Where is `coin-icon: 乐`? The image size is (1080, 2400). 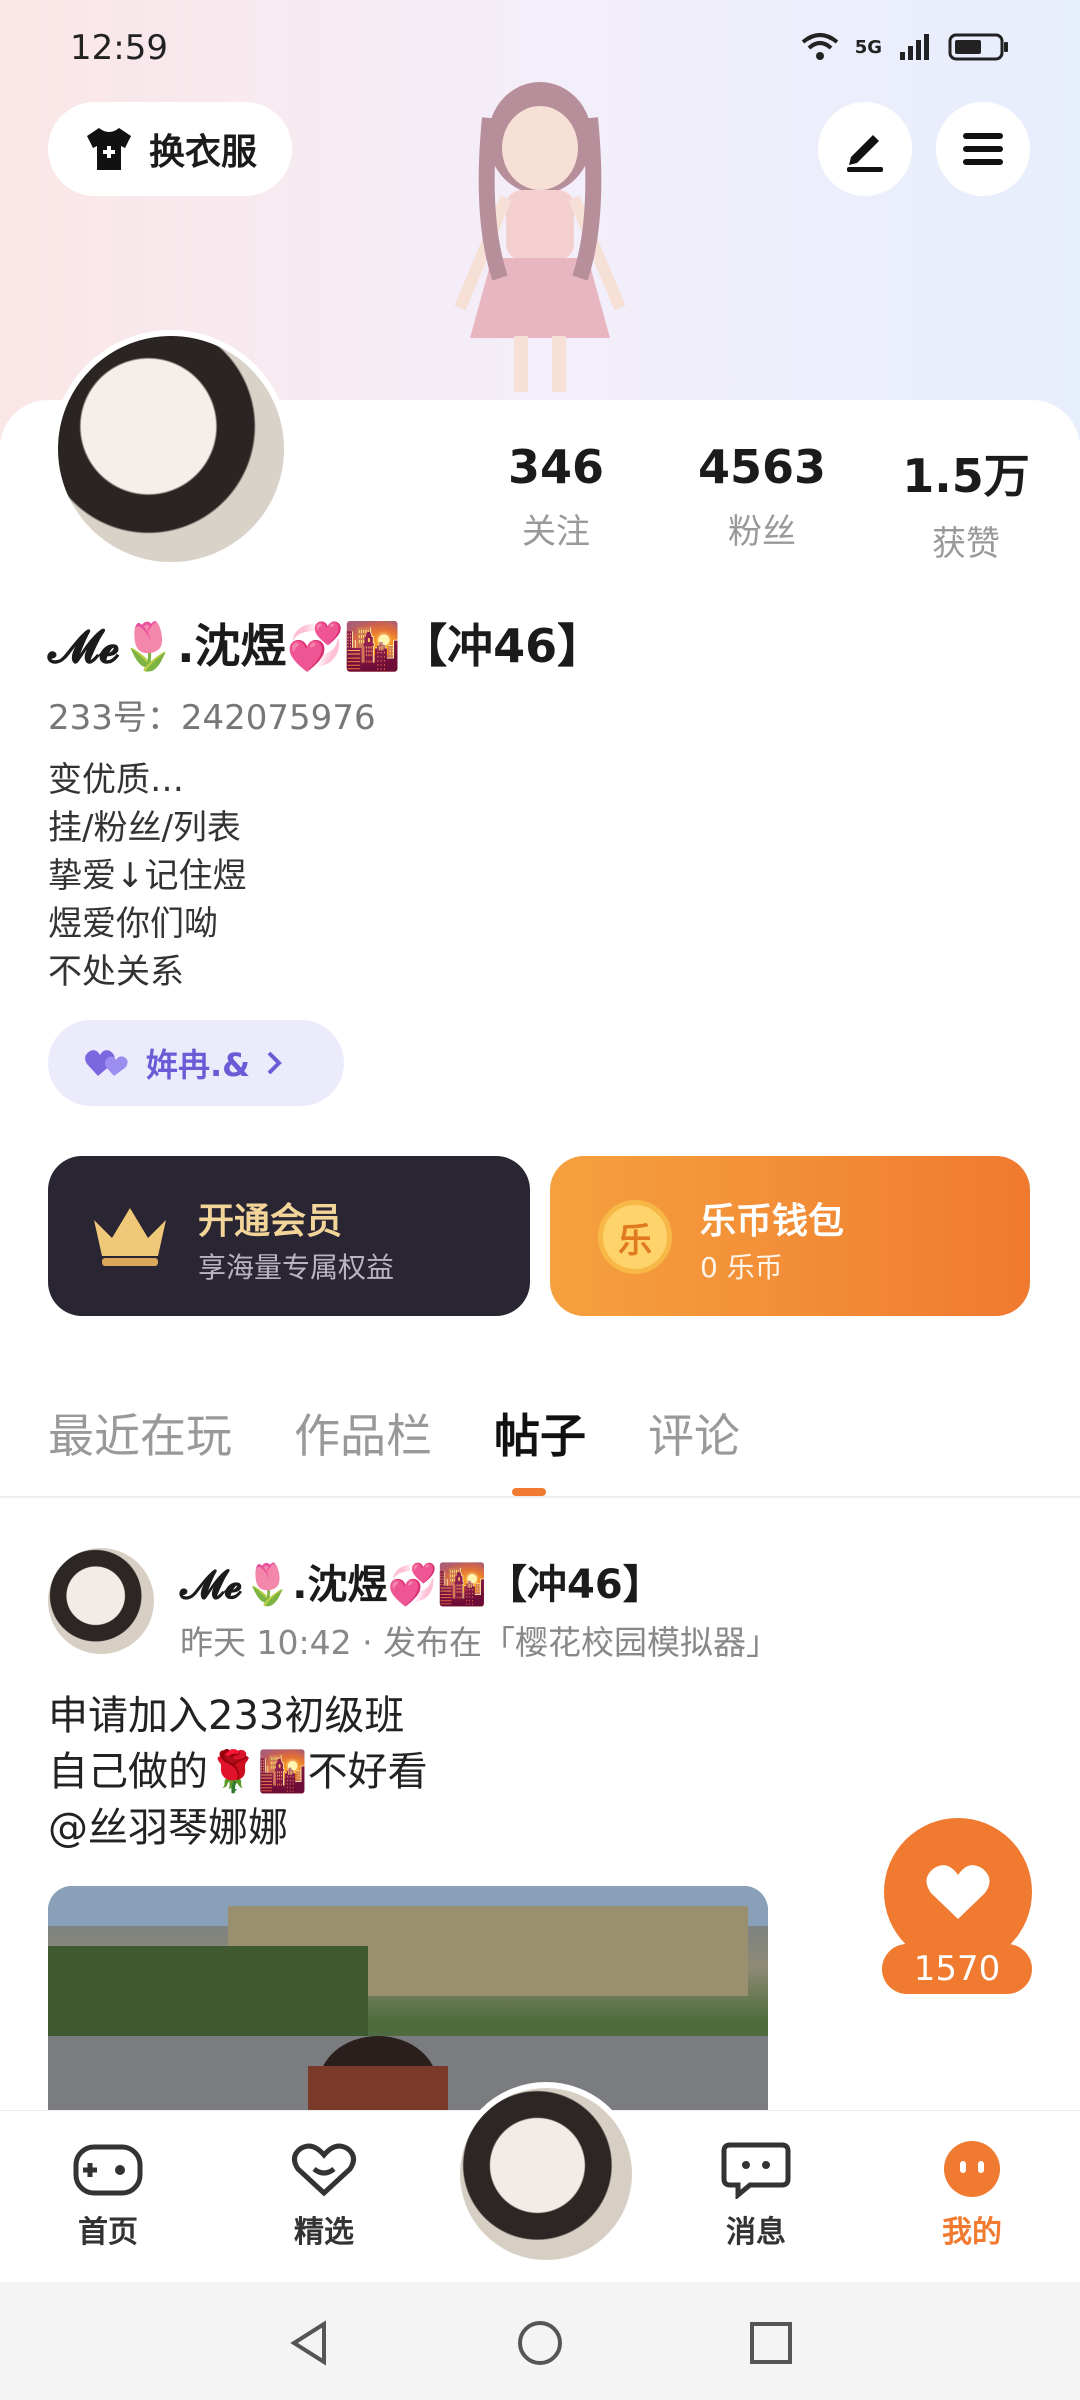
coin-icon: 乐 is located at coordinates (635, 1237).